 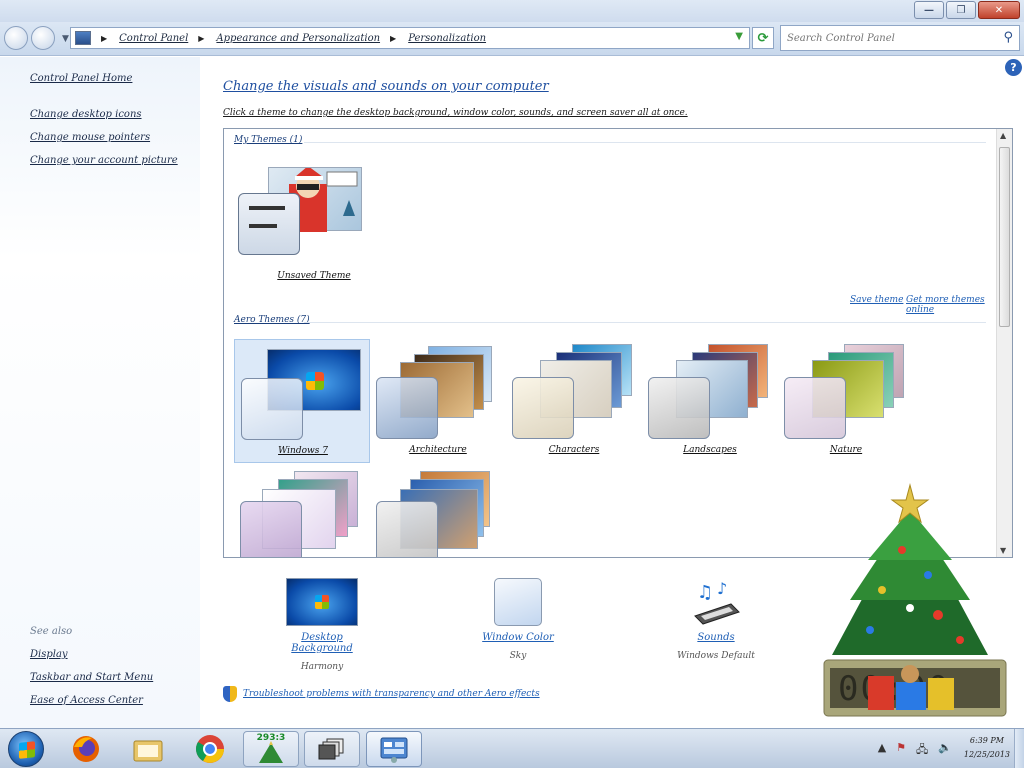 What do you see at coordinates (512, 748) in the screenshot?
I see `taskbar: 293:3 ▲ ⚑ 🖧 🔈 6:39 PM 12/25/2013` at bounding box center [512, 748].